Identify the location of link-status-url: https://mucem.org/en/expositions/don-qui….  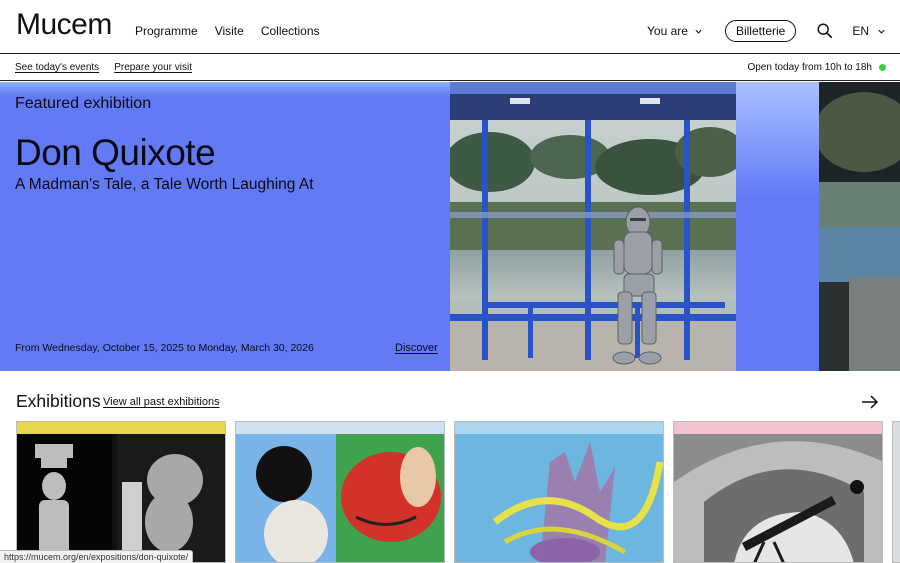
(97, 556).